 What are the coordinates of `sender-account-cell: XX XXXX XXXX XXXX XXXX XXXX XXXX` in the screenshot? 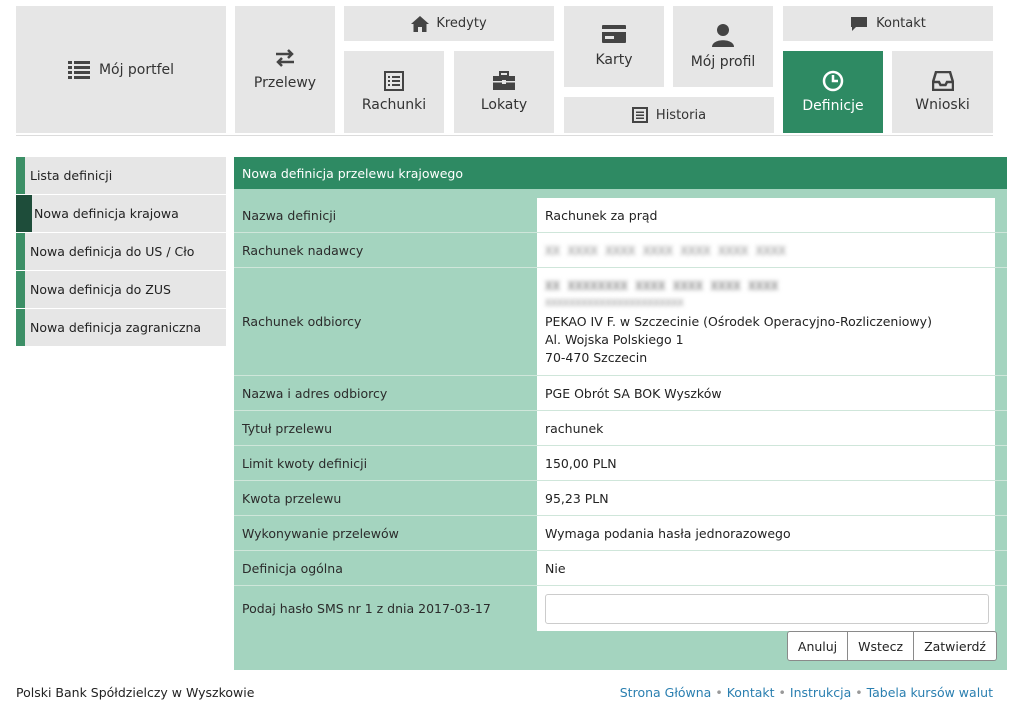 It's located at (766, 250).